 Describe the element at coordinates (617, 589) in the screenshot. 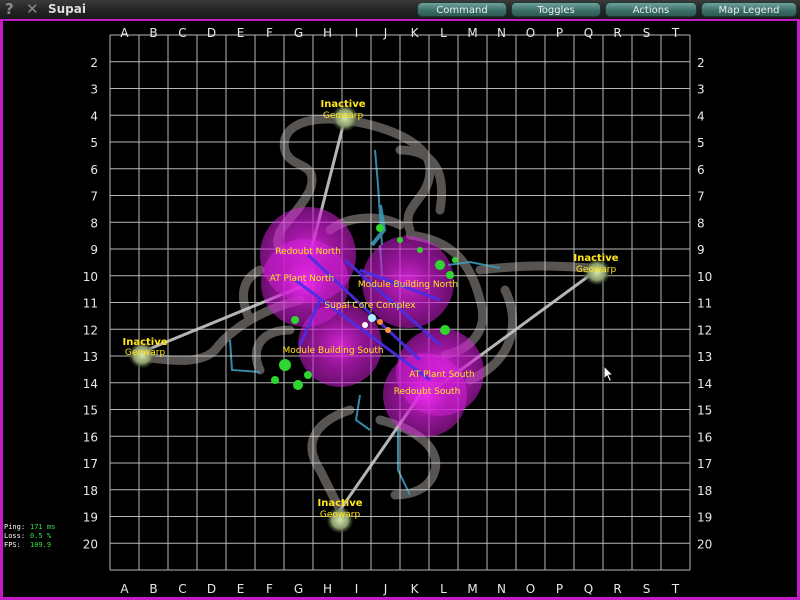

I see `column-label-bottom: R` at that location.